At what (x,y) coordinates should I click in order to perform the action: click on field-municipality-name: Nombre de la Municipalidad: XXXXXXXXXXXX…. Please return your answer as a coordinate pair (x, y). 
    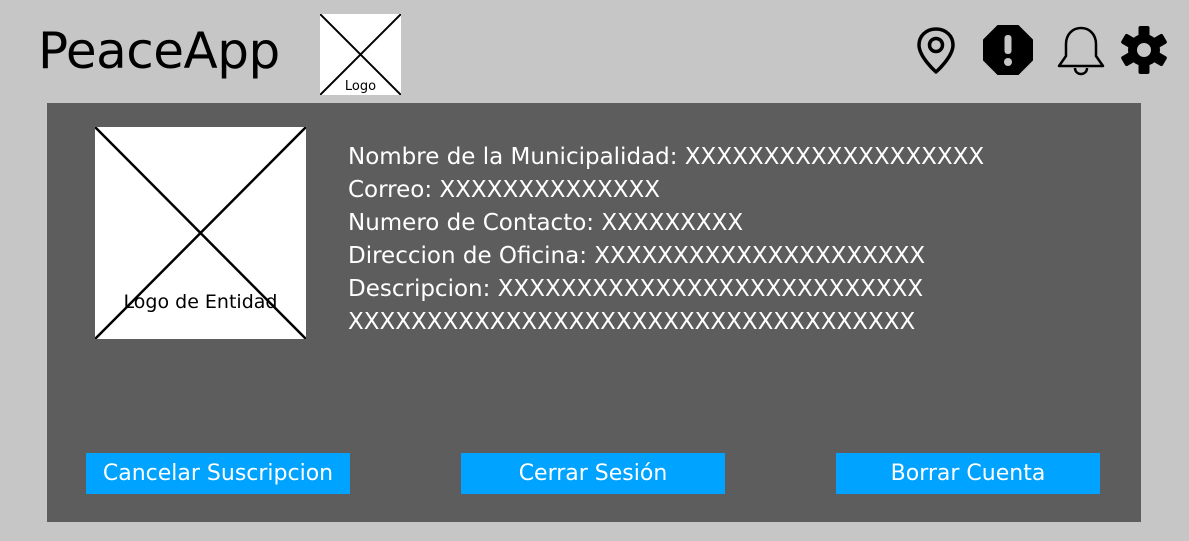
    Looking at the image, I should click on (666, 157).